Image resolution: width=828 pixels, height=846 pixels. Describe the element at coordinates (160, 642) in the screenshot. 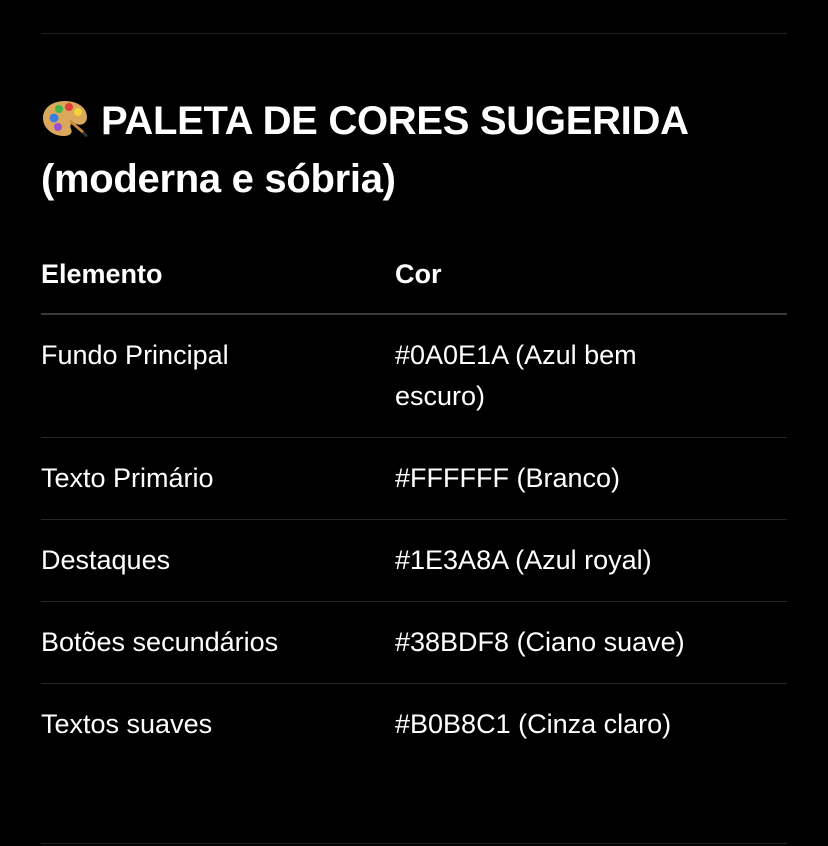

I see `cell-element: Botões secundários` at that location.